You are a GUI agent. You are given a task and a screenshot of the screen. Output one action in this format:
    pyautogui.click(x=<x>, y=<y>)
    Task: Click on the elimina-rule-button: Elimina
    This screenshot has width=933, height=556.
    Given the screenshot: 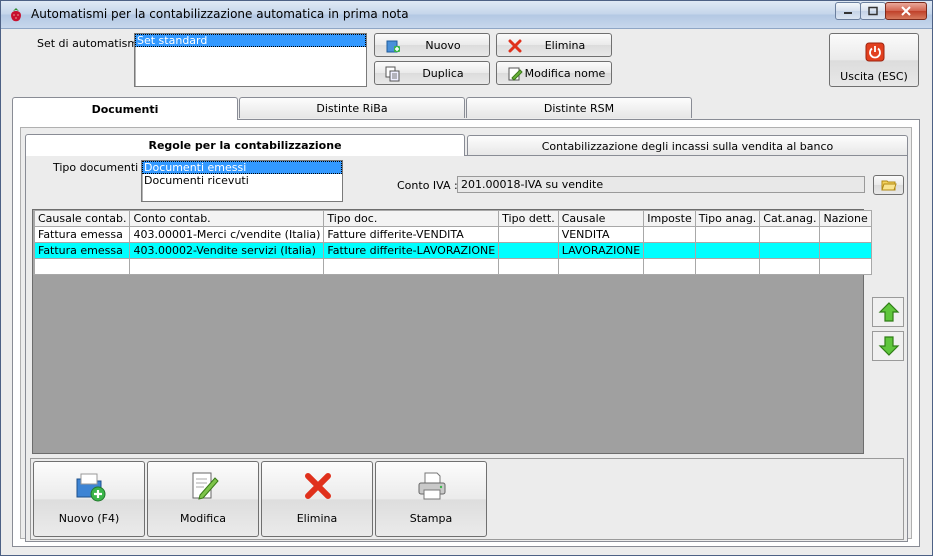 What is the action you would take?
    pyautogui.click(x=317, y=499)
    